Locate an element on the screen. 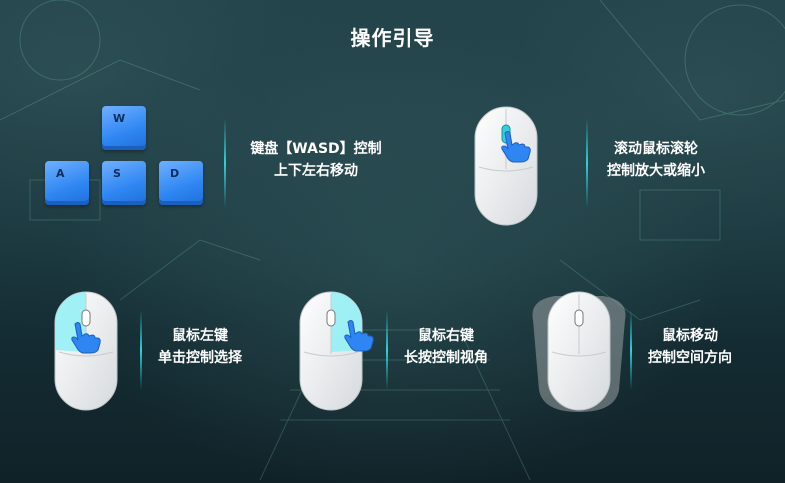 The image size is (785, 483). left-click-mouse-illustration is located at coordinates (86, 353).